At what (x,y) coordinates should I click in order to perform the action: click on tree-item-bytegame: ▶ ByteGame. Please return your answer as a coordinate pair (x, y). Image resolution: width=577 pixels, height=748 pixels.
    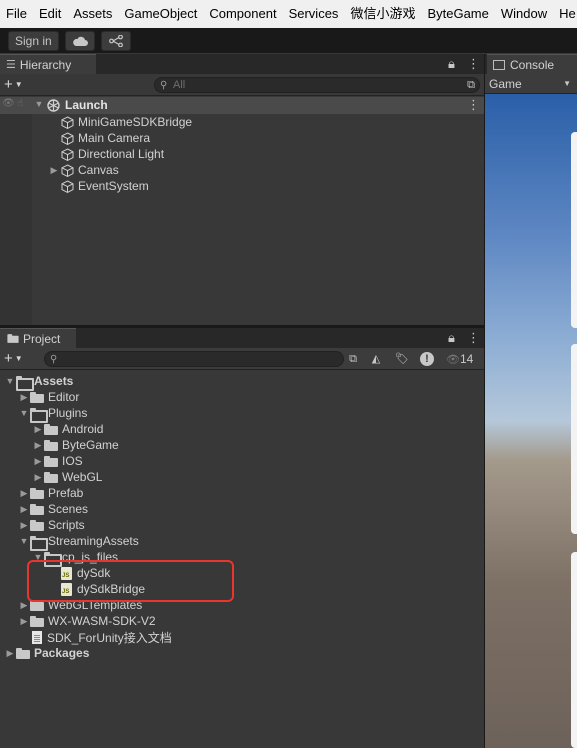
    Looking at the image, I should click on (75, 445).